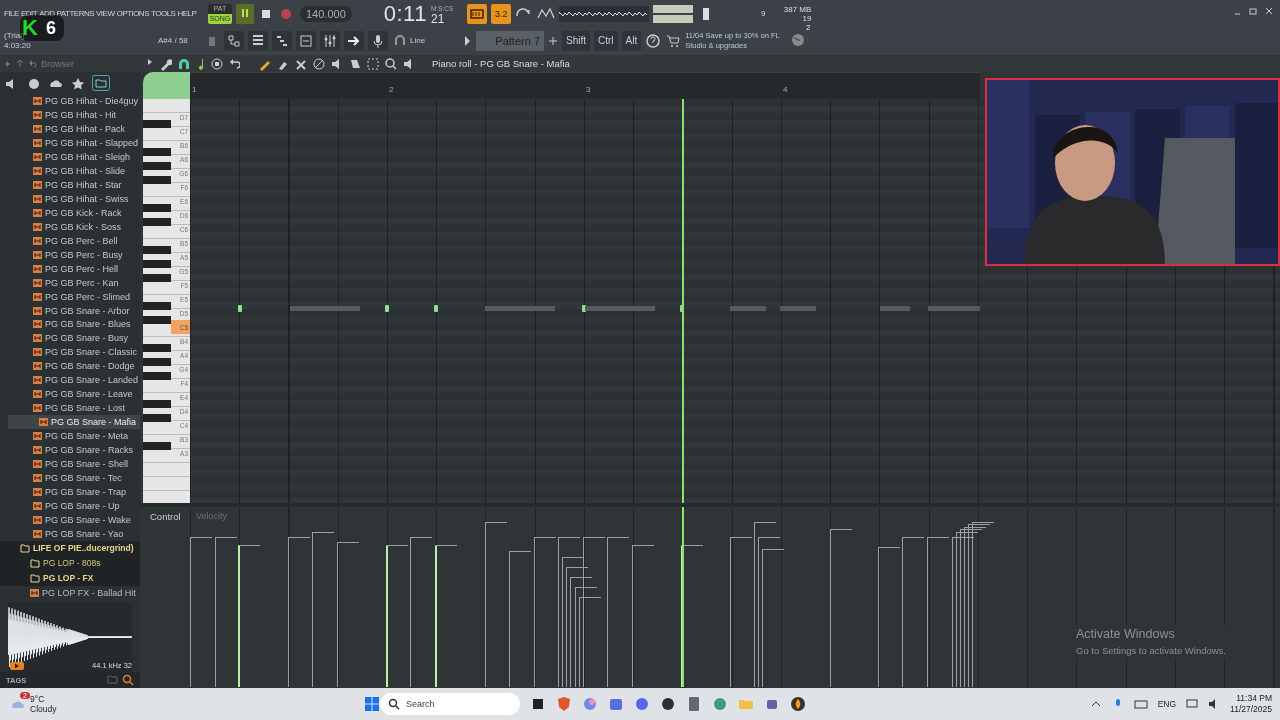  I want to click on pattern-button, so click(306, 40).